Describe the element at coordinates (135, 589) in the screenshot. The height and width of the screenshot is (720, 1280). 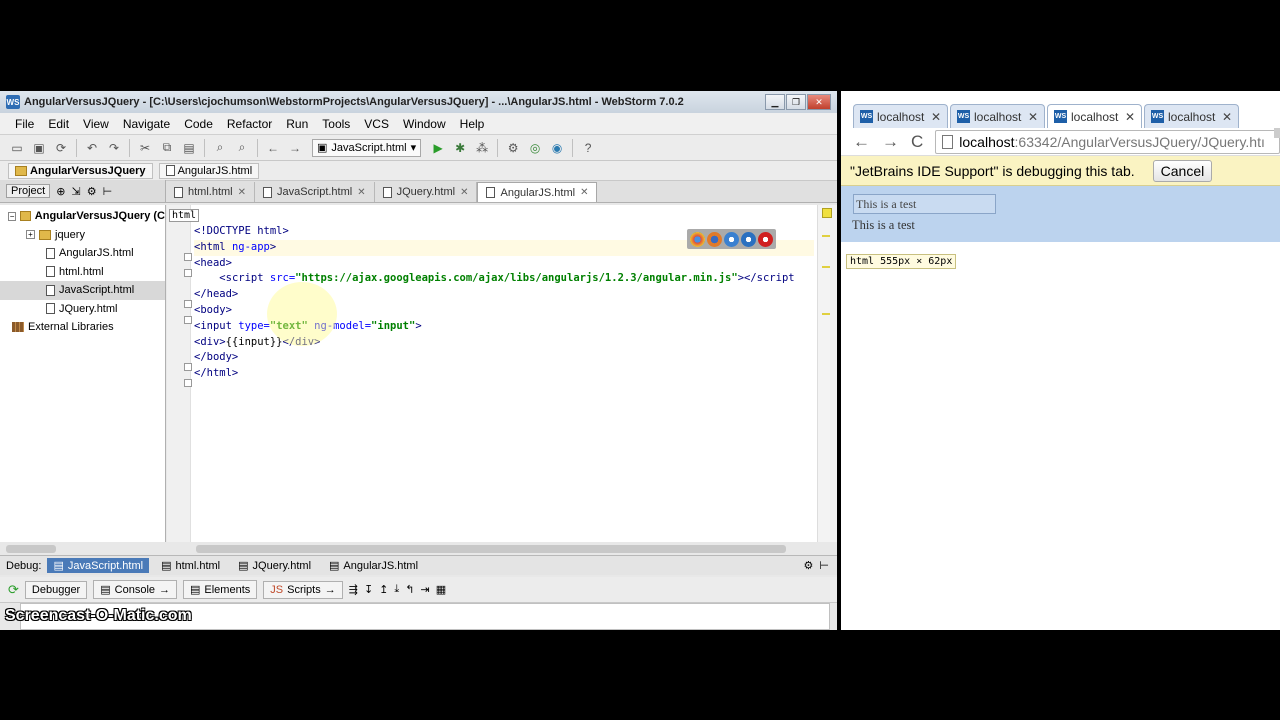
I see `console-tab: ▤ Console →` at that location.